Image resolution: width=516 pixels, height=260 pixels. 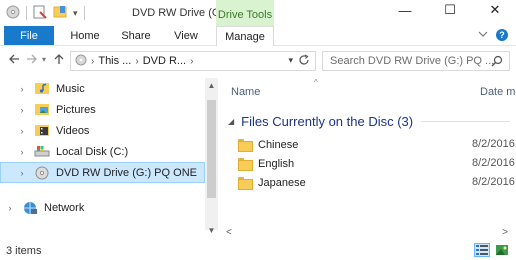 What do you see at coordinates (502, 35) in the screenshot?
I see `help-button: ?` at bounding box center [502, 35].